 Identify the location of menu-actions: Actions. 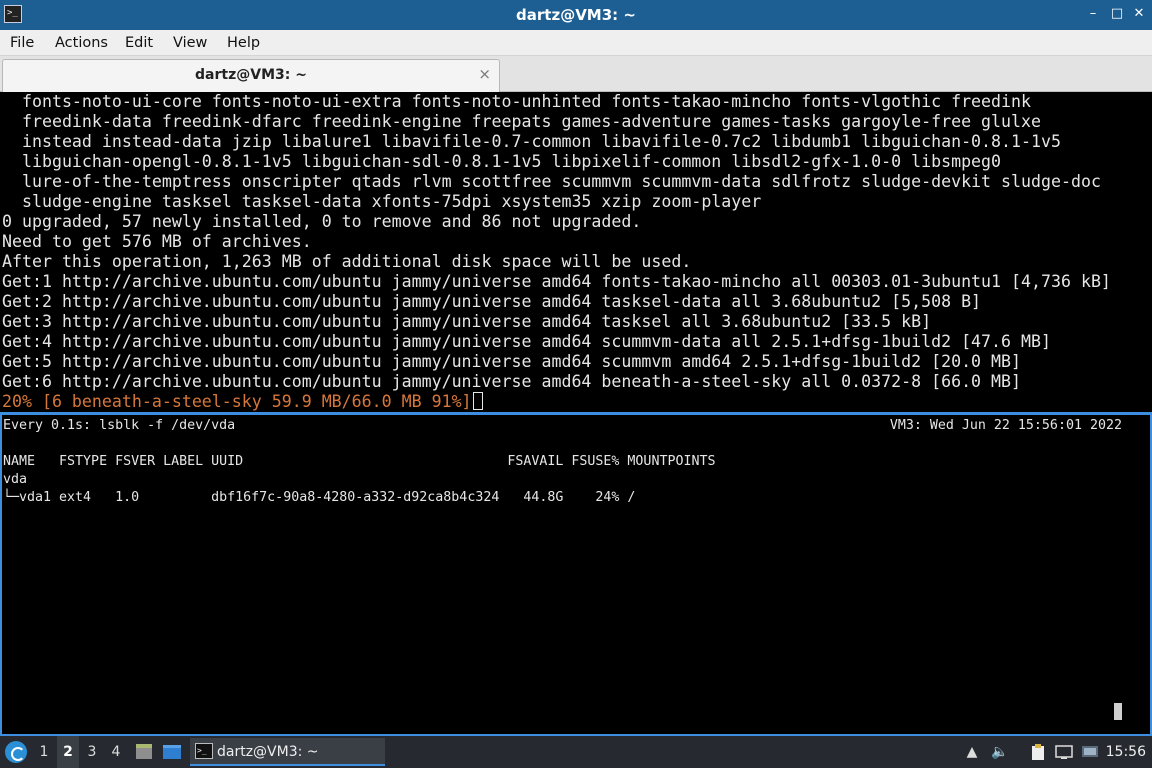
(81, 43).